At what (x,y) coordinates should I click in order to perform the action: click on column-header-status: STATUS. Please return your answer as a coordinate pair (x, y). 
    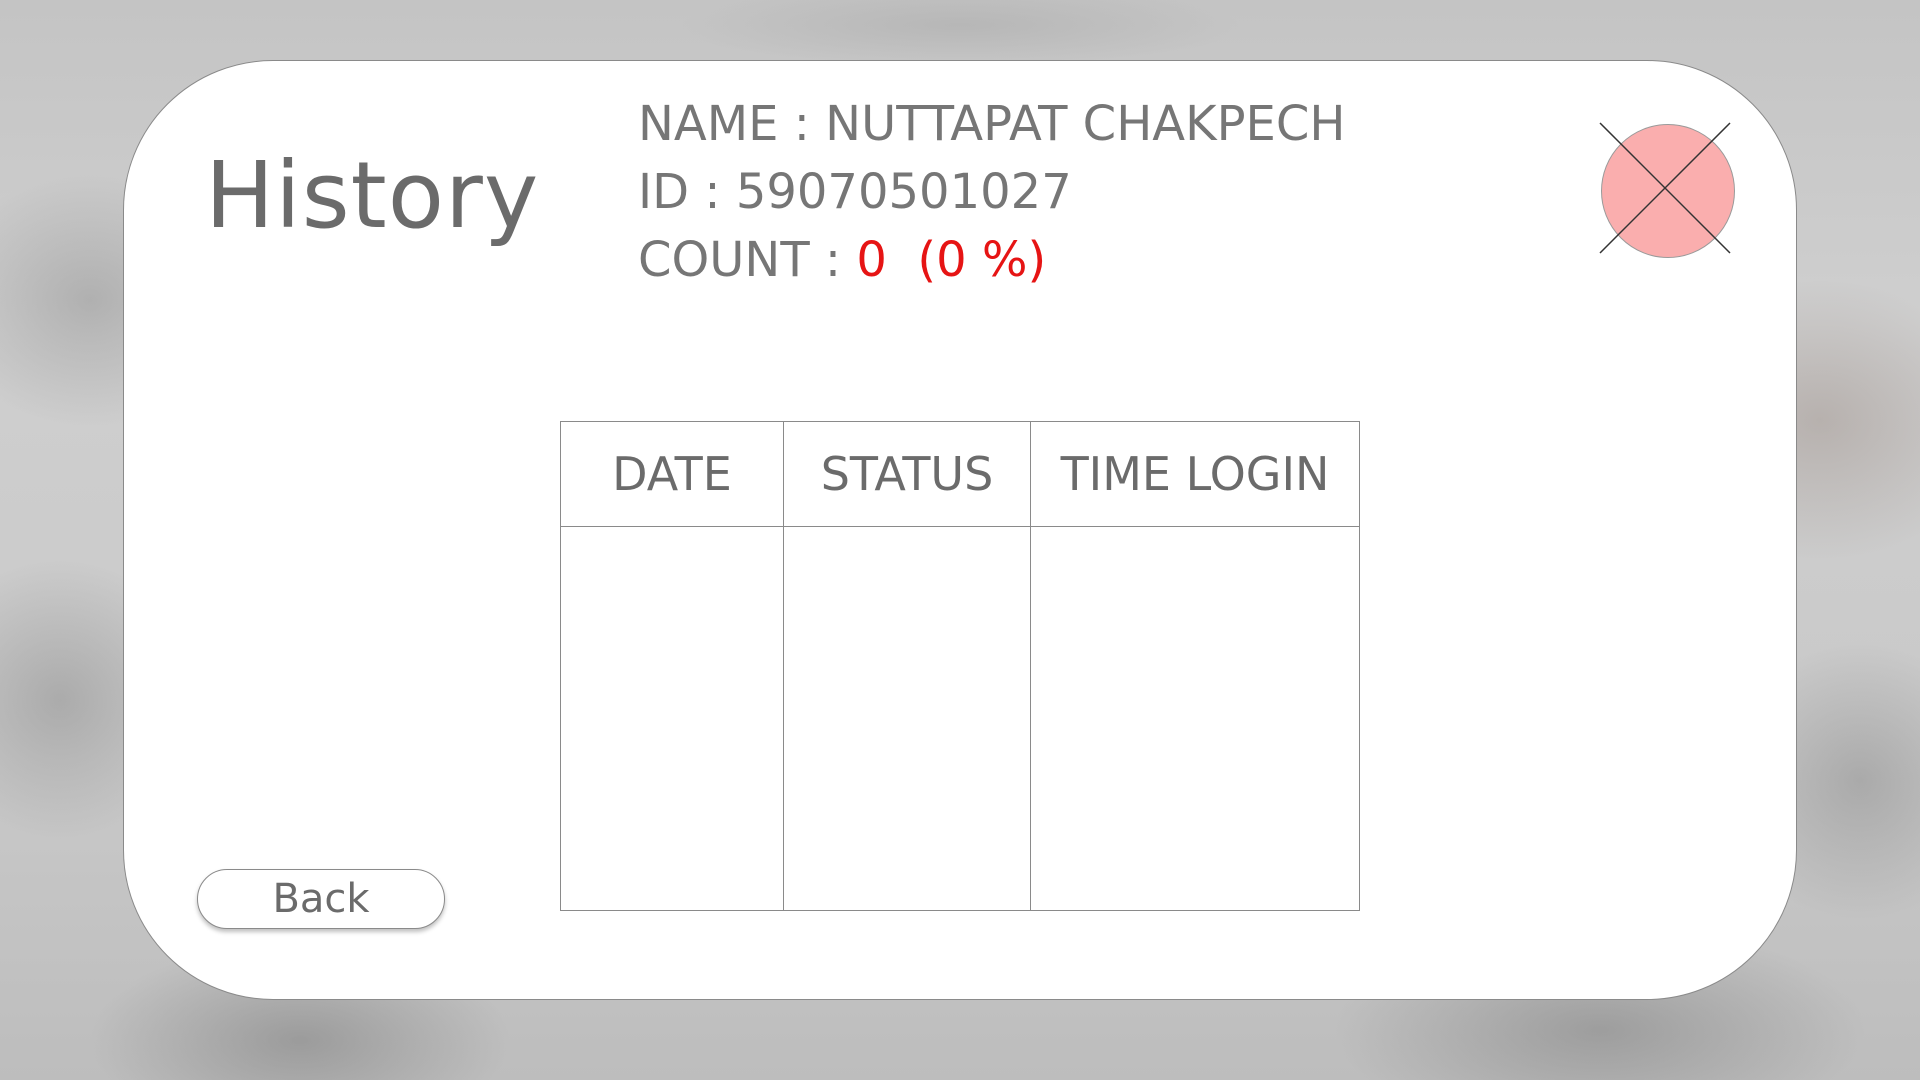
    Looking at the image, I should click on (907, 474).